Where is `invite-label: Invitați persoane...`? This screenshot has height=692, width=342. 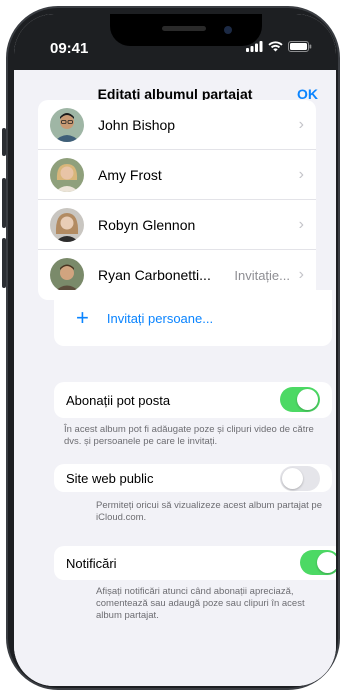 invite-label: Invitați persoane... is located at coordinates (160, 318).